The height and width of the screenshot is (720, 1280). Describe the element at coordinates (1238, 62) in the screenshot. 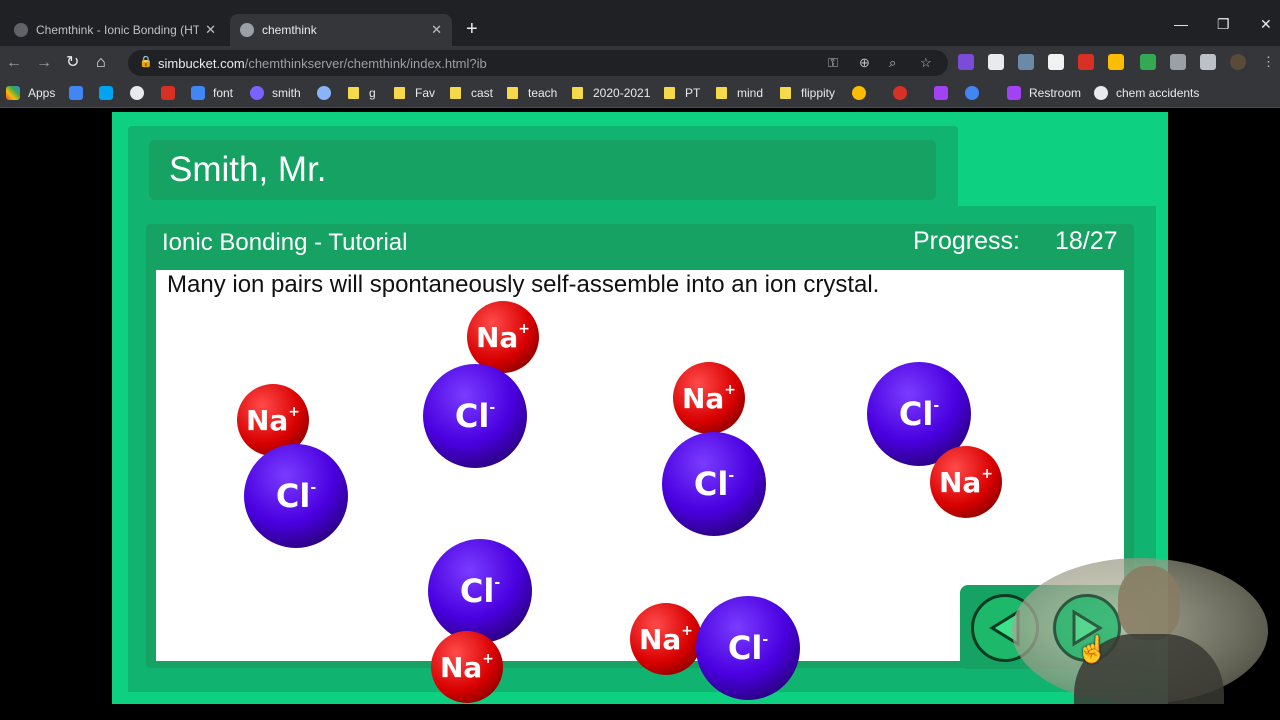

I see `avatar` at that location.